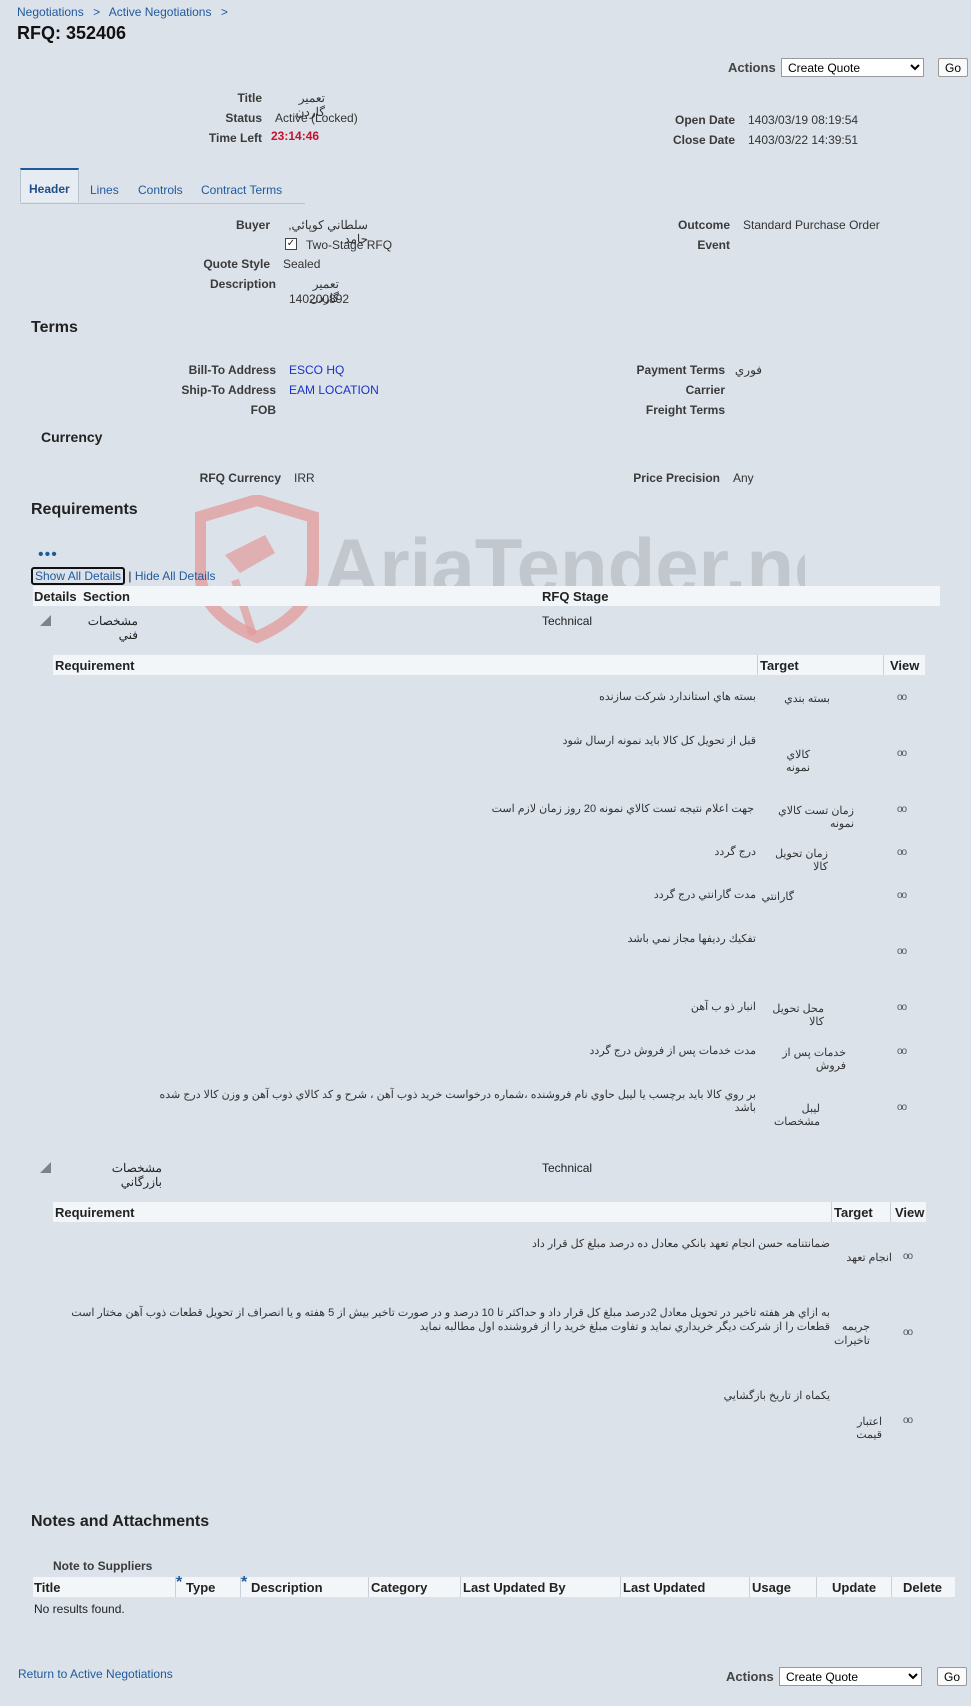  Describe the element at coordinates (777, 897) in the screenshot. I see `requirement-label: گارانتي` at that location.